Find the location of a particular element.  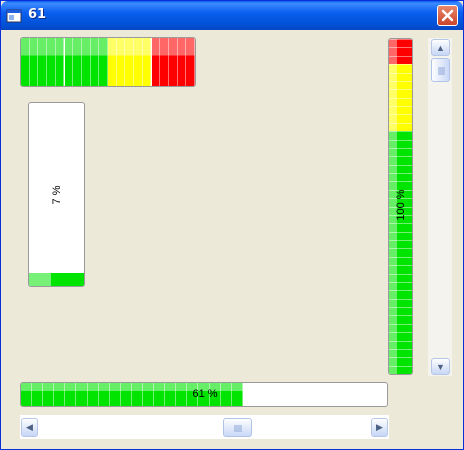

title-bar: 61 is located at coordinates (232, 15).